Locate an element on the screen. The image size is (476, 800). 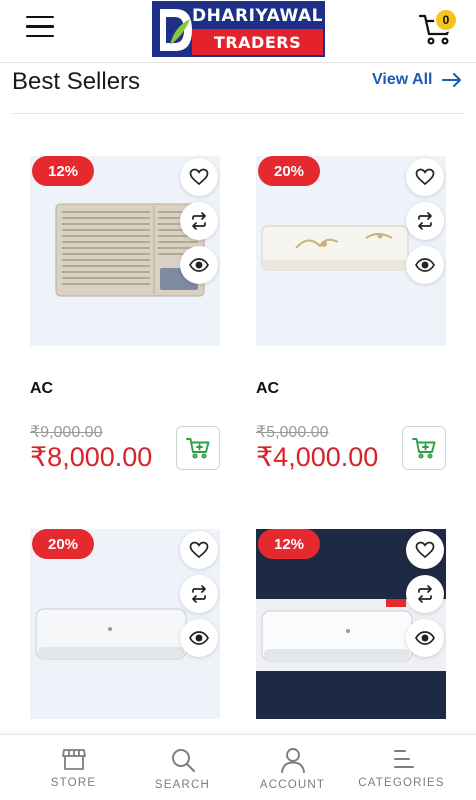
view-all-link: View All is located at coordinates (417, 80).